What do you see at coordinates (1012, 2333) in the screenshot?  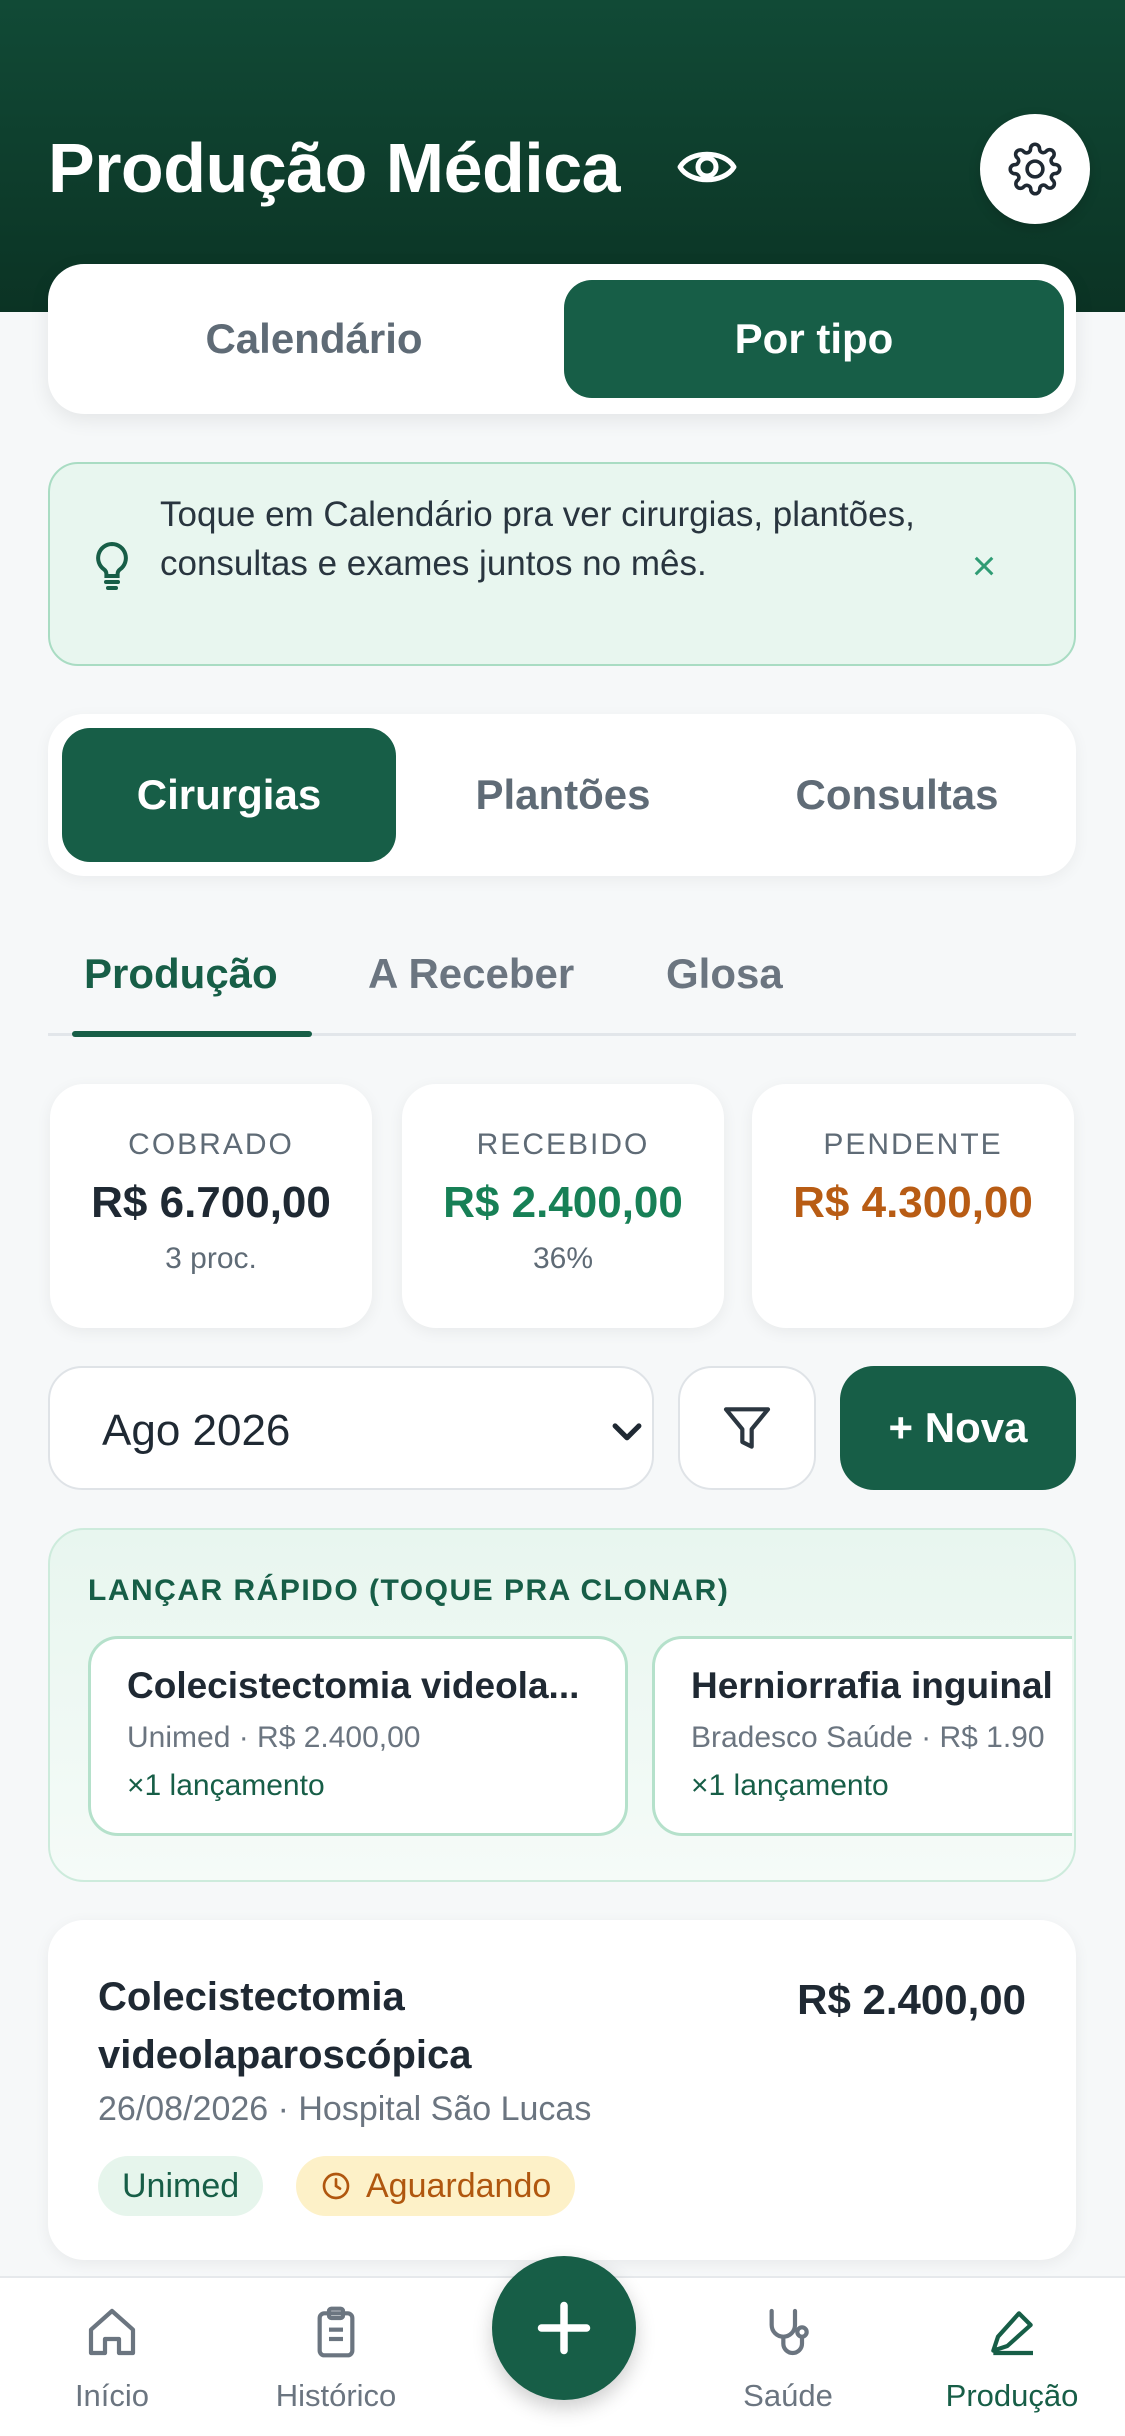 I see `pen-icon` at bounding box center [1012, 2333].